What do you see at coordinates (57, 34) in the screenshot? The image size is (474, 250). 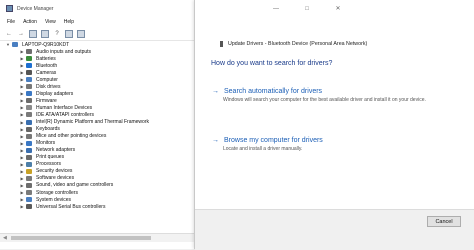 I see `help-icon: ?` at bounding box center [57, 34].